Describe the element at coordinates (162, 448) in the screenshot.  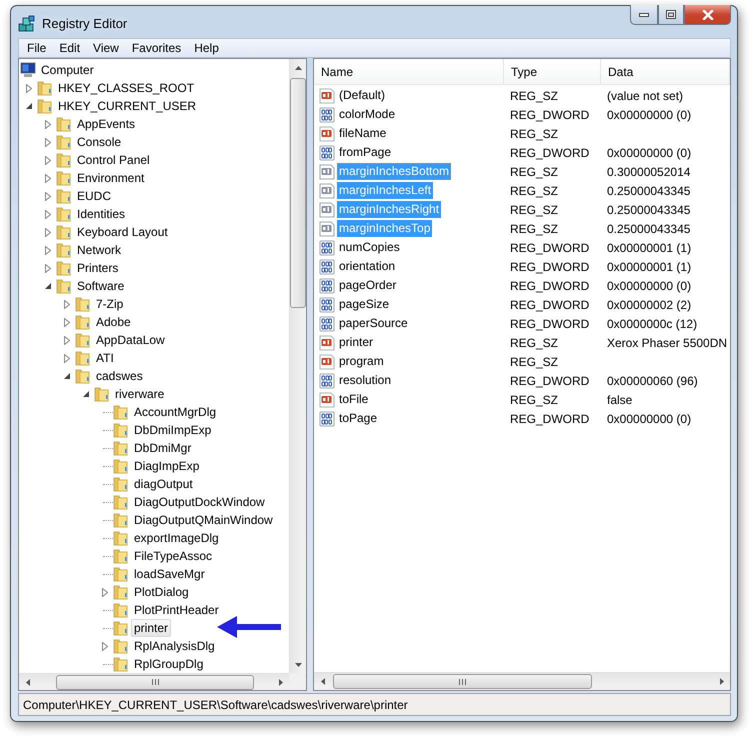
I see `tree-item: DbDmiMgr` at that location.